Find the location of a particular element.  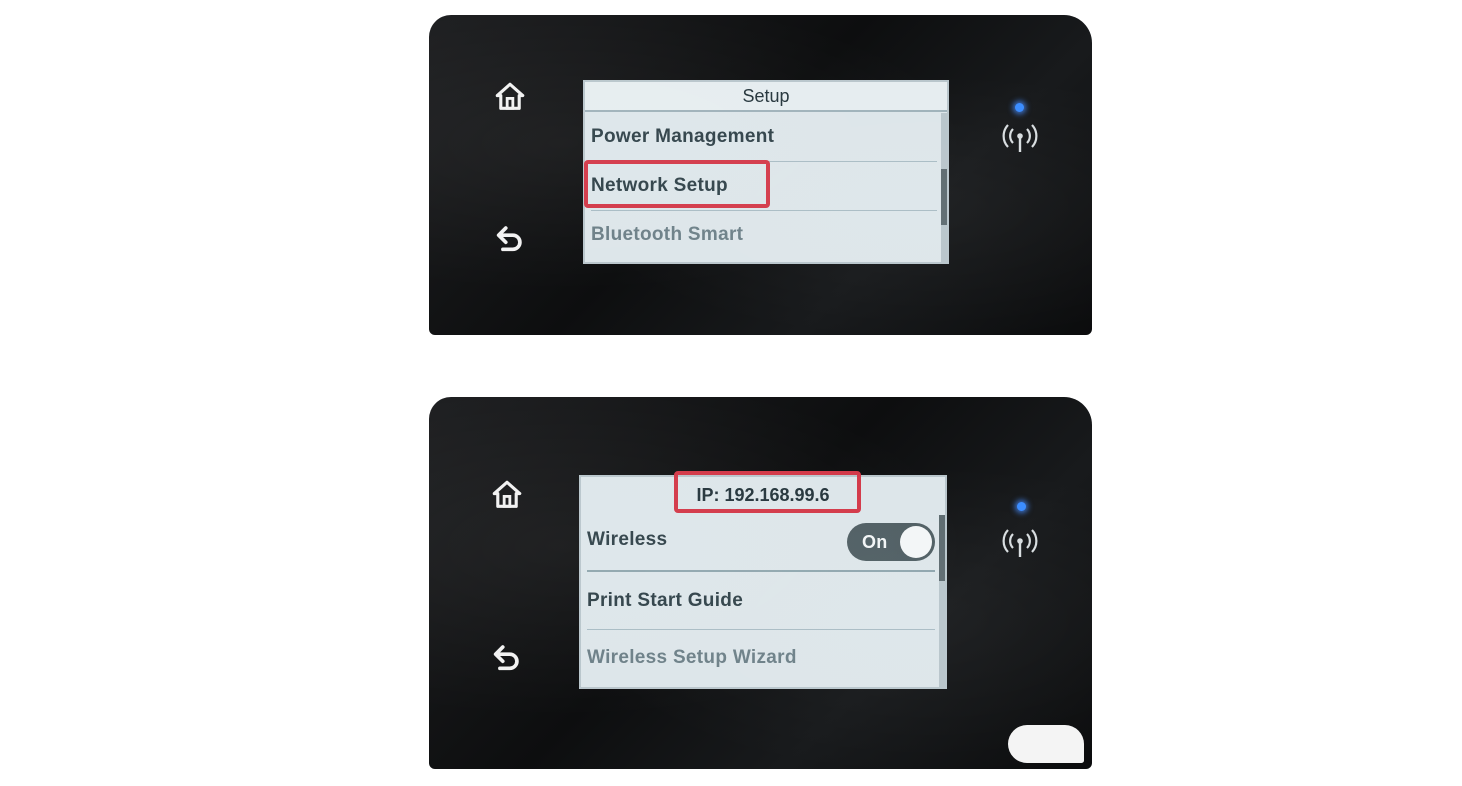

light-reflection is located at coordinates (1046, 744).